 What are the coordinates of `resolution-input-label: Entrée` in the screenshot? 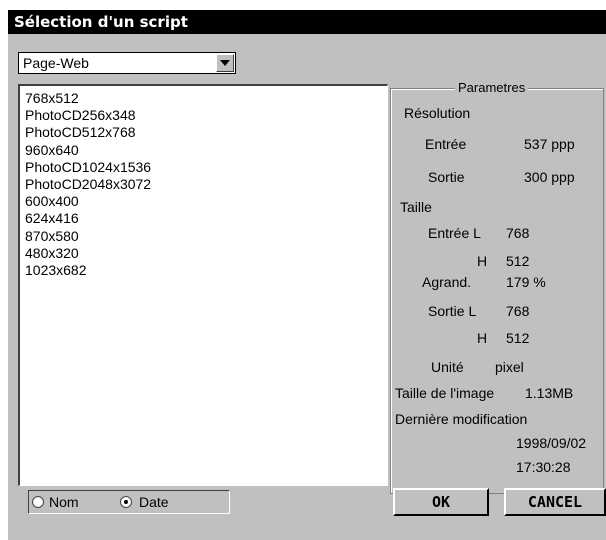 It's located at (446, 144).